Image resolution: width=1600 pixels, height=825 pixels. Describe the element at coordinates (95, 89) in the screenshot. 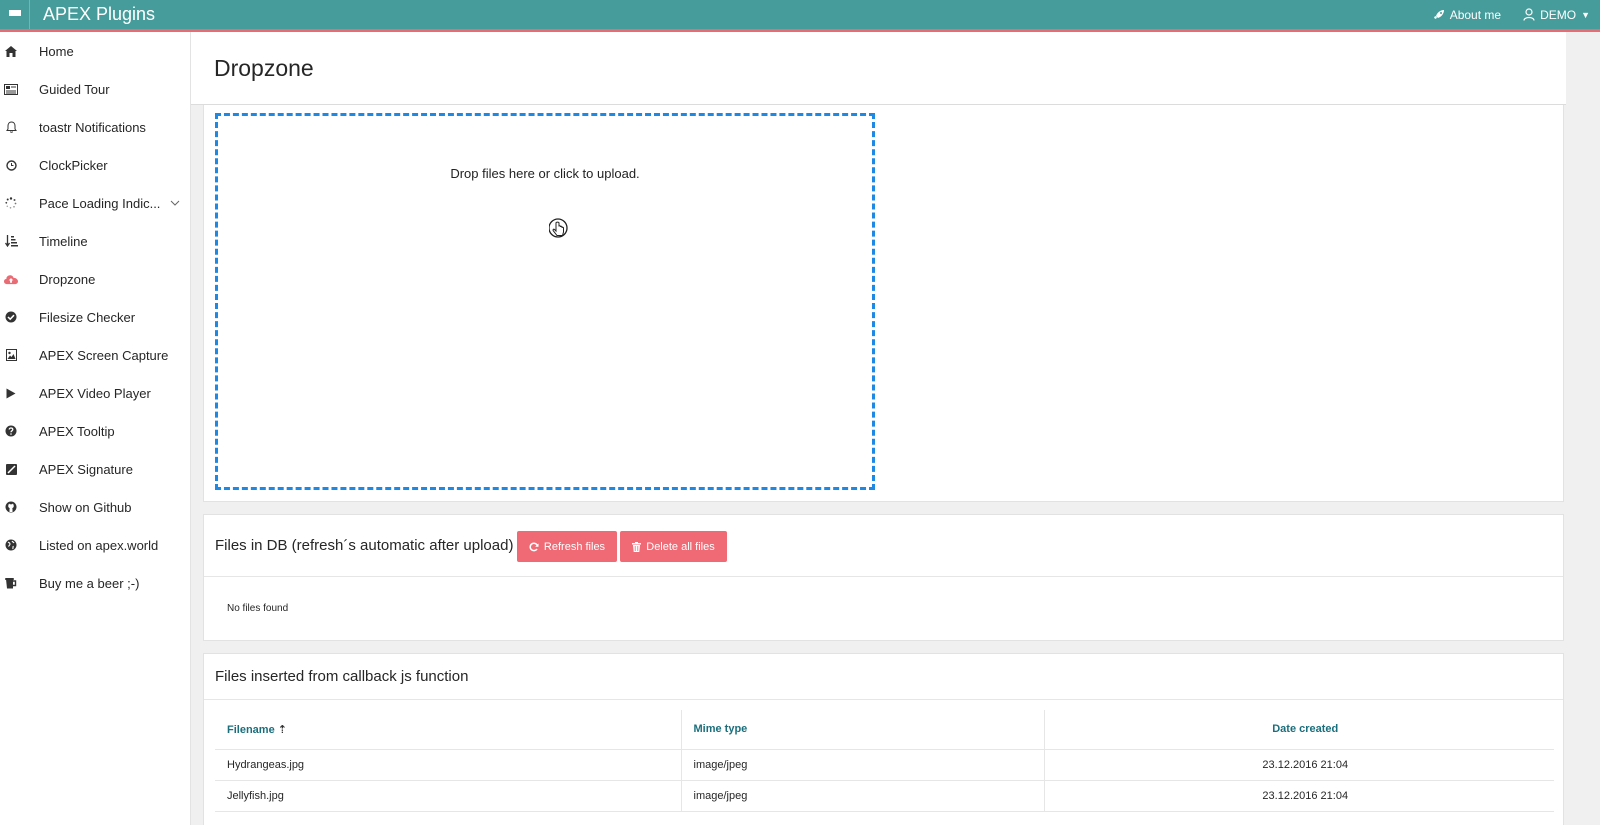

I see `sidebar-item-guided-tour: Guided Tour` at that location.